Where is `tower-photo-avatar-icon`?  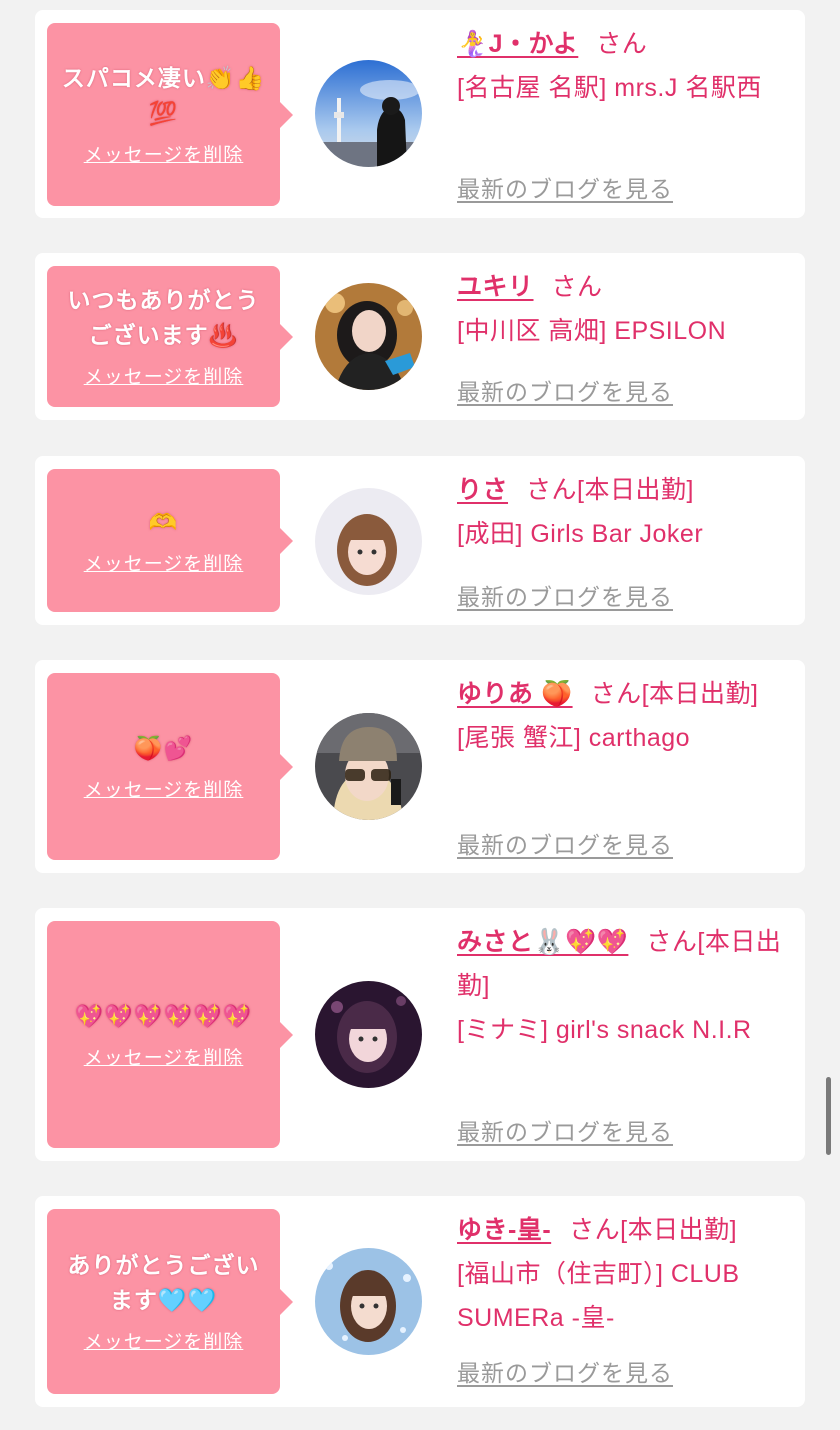 tower-photo-avatar-icon is located at coordinates (368, 113).